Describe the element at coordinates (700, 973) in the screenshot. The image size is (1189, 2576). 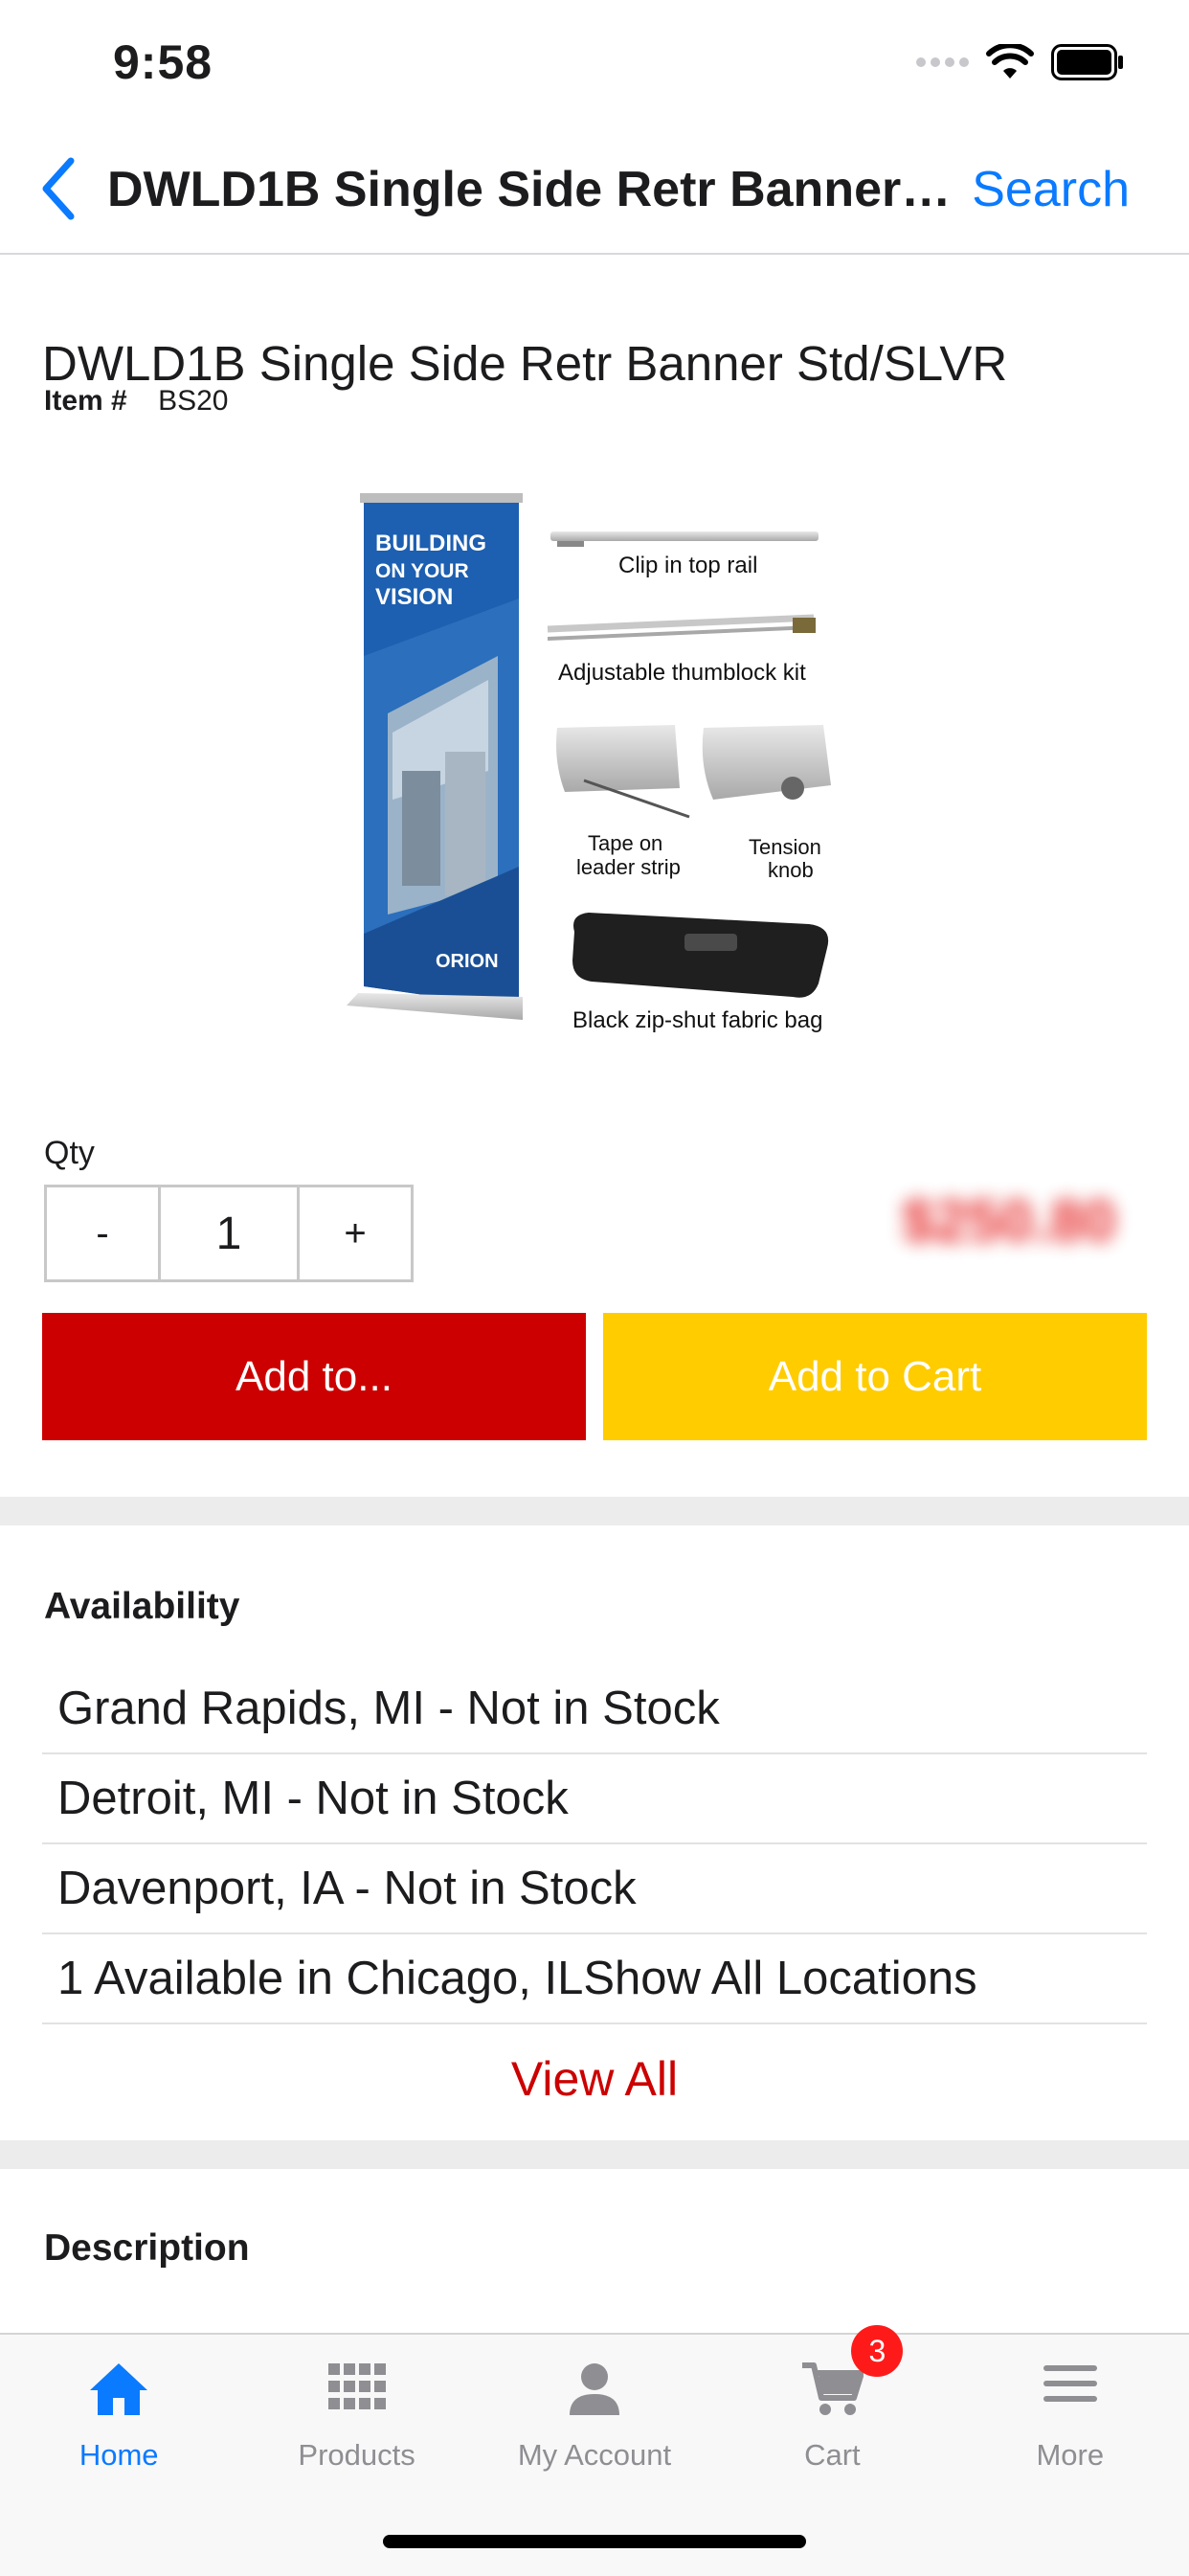
I see `fabric-bag: Black zip-shut fabric bag` at that location.